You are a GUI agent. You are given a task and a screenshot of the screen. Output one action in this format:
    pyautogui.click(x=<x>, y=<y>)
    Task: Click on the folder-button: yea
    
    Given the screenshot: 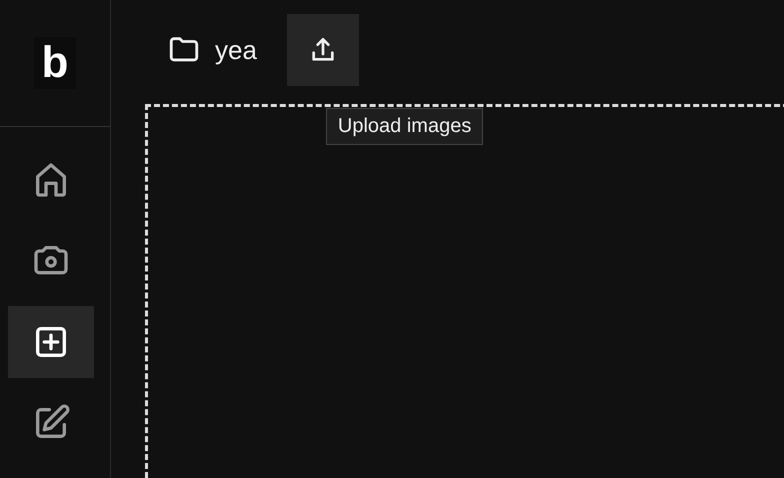 What is the action you would take?
    pyautogui.click(x=212, y=50)
    